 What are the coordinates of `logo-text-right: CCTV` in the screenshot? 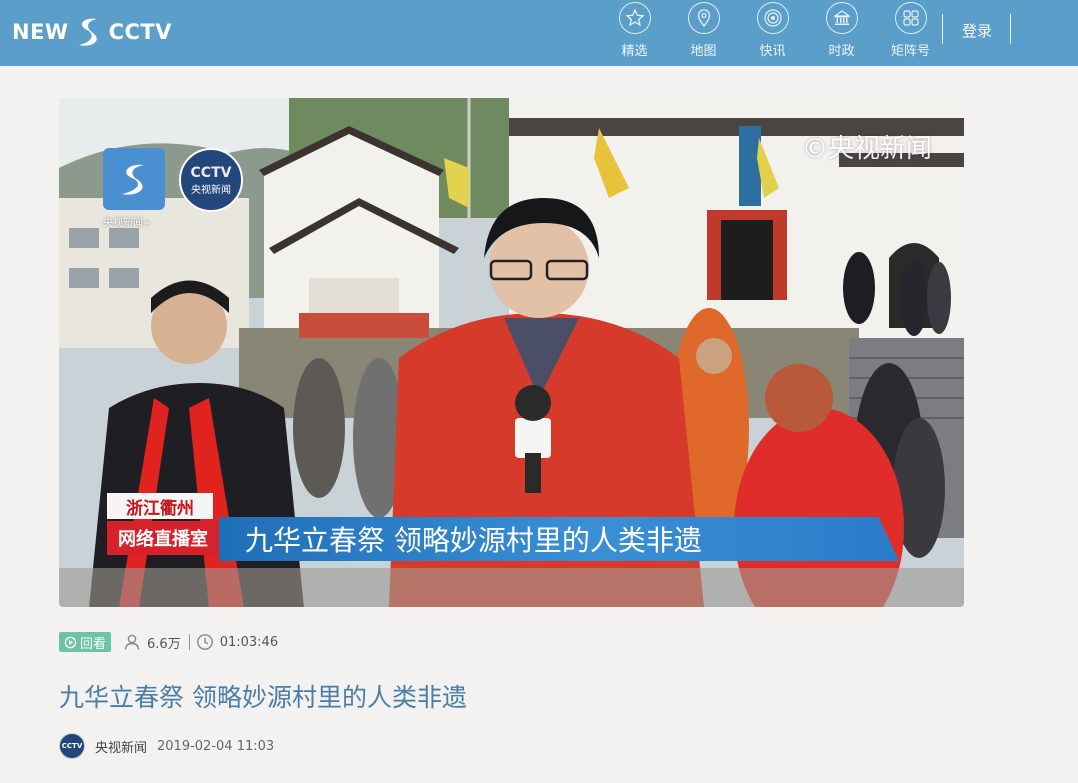 It's located at (140, 32).